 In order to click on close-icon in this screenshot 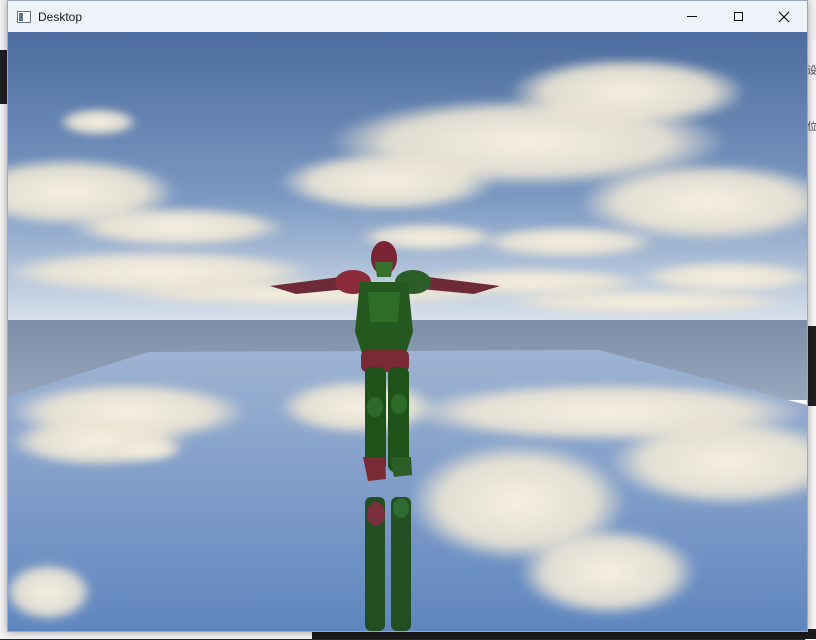, I will do `click(784, 16)`.